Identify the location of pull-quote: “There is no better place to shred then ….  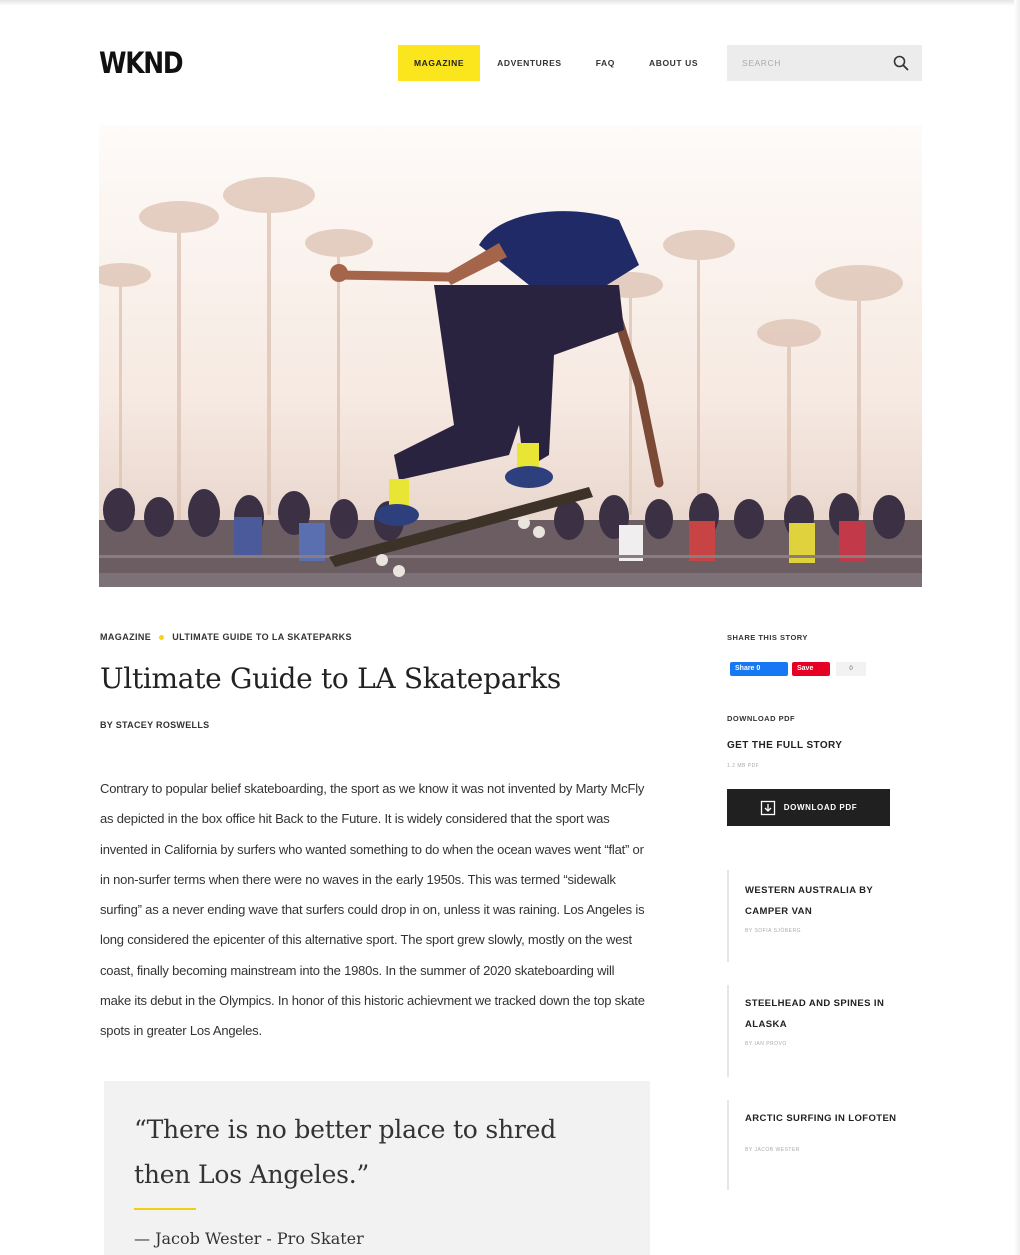
(377, 1168).